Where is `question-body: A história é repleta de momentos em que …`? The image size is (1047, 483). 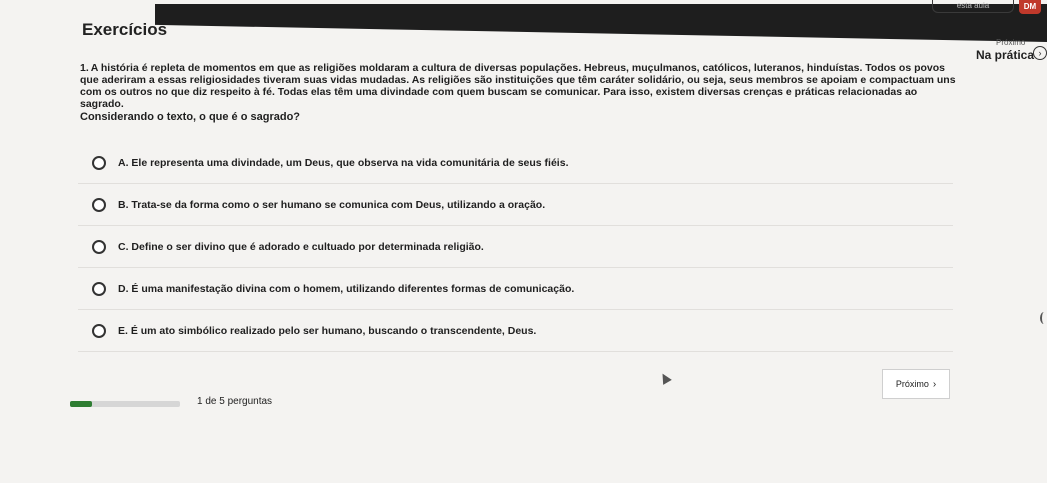 question-body: A história é repleta de momentos em que … is located at coordinates (518, 86).